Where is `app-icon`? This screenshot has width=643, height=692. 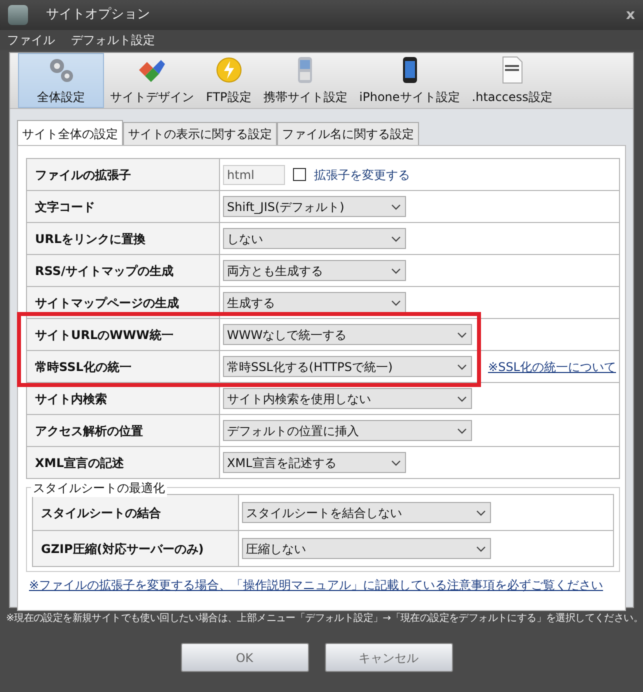
app-icon is located at coordinates (18, 15).